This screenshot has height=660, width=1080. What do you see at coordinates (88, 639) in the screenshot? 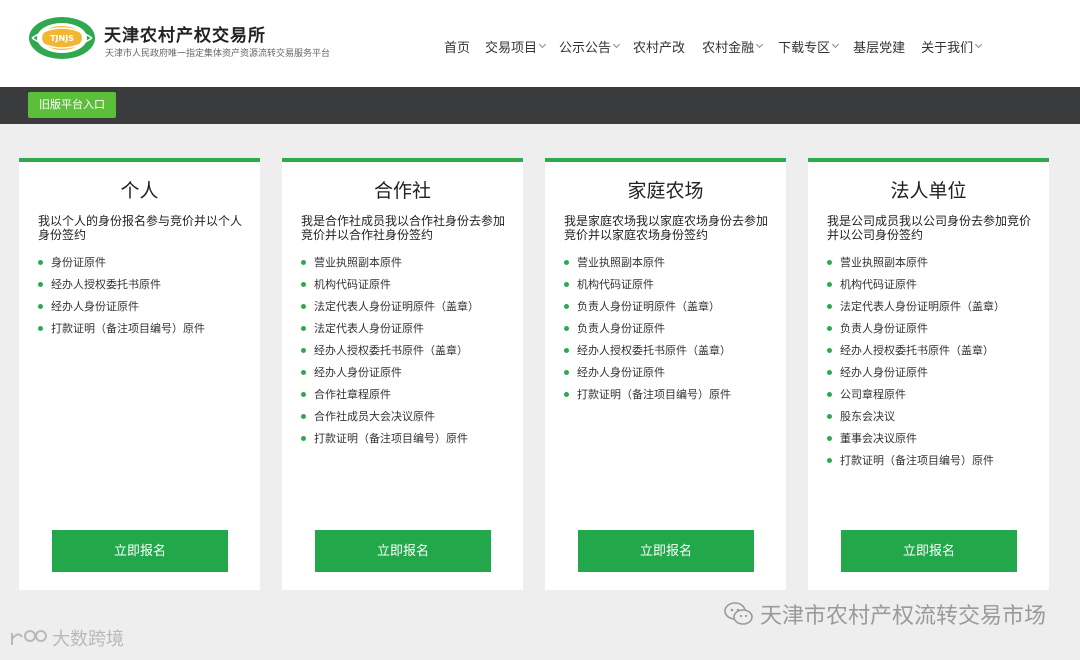
I see `watermark-text: 大数跨境` at bounding box center [88, 639].